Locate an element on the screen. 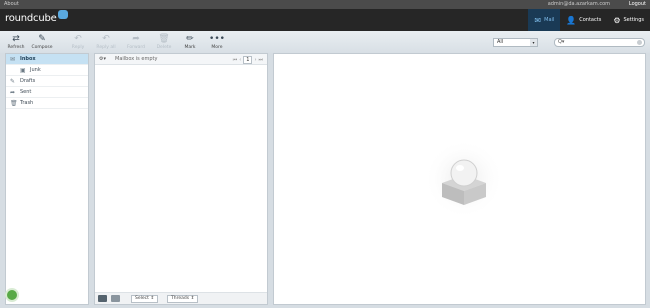 This screenshot has width=650, height=308. delete-label: Delete is located at coordinates (164, 47).